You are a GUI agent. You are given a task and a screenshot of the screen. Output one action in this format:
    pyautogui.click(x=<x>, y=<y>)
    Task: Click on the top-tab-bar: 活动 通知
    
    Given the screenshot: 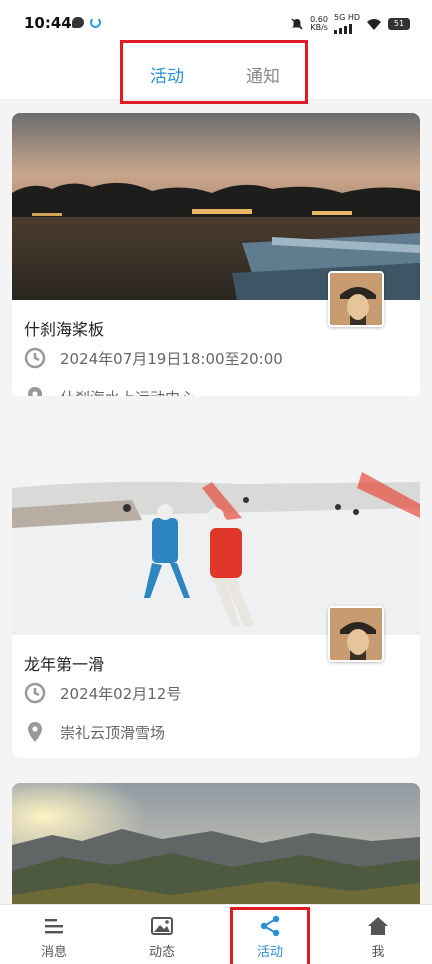 What is the action you would take?
    pyautogui.click(x=216, y=72)
    